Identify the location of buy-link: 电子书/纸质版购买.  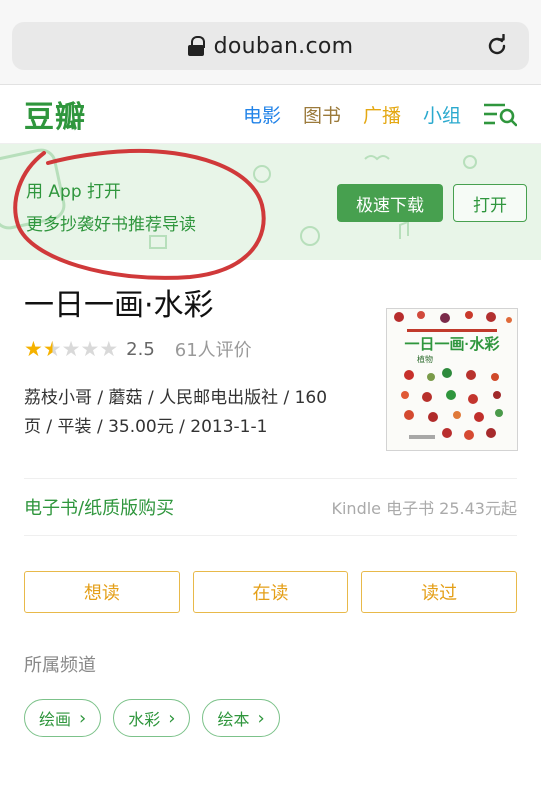
(99, 507).